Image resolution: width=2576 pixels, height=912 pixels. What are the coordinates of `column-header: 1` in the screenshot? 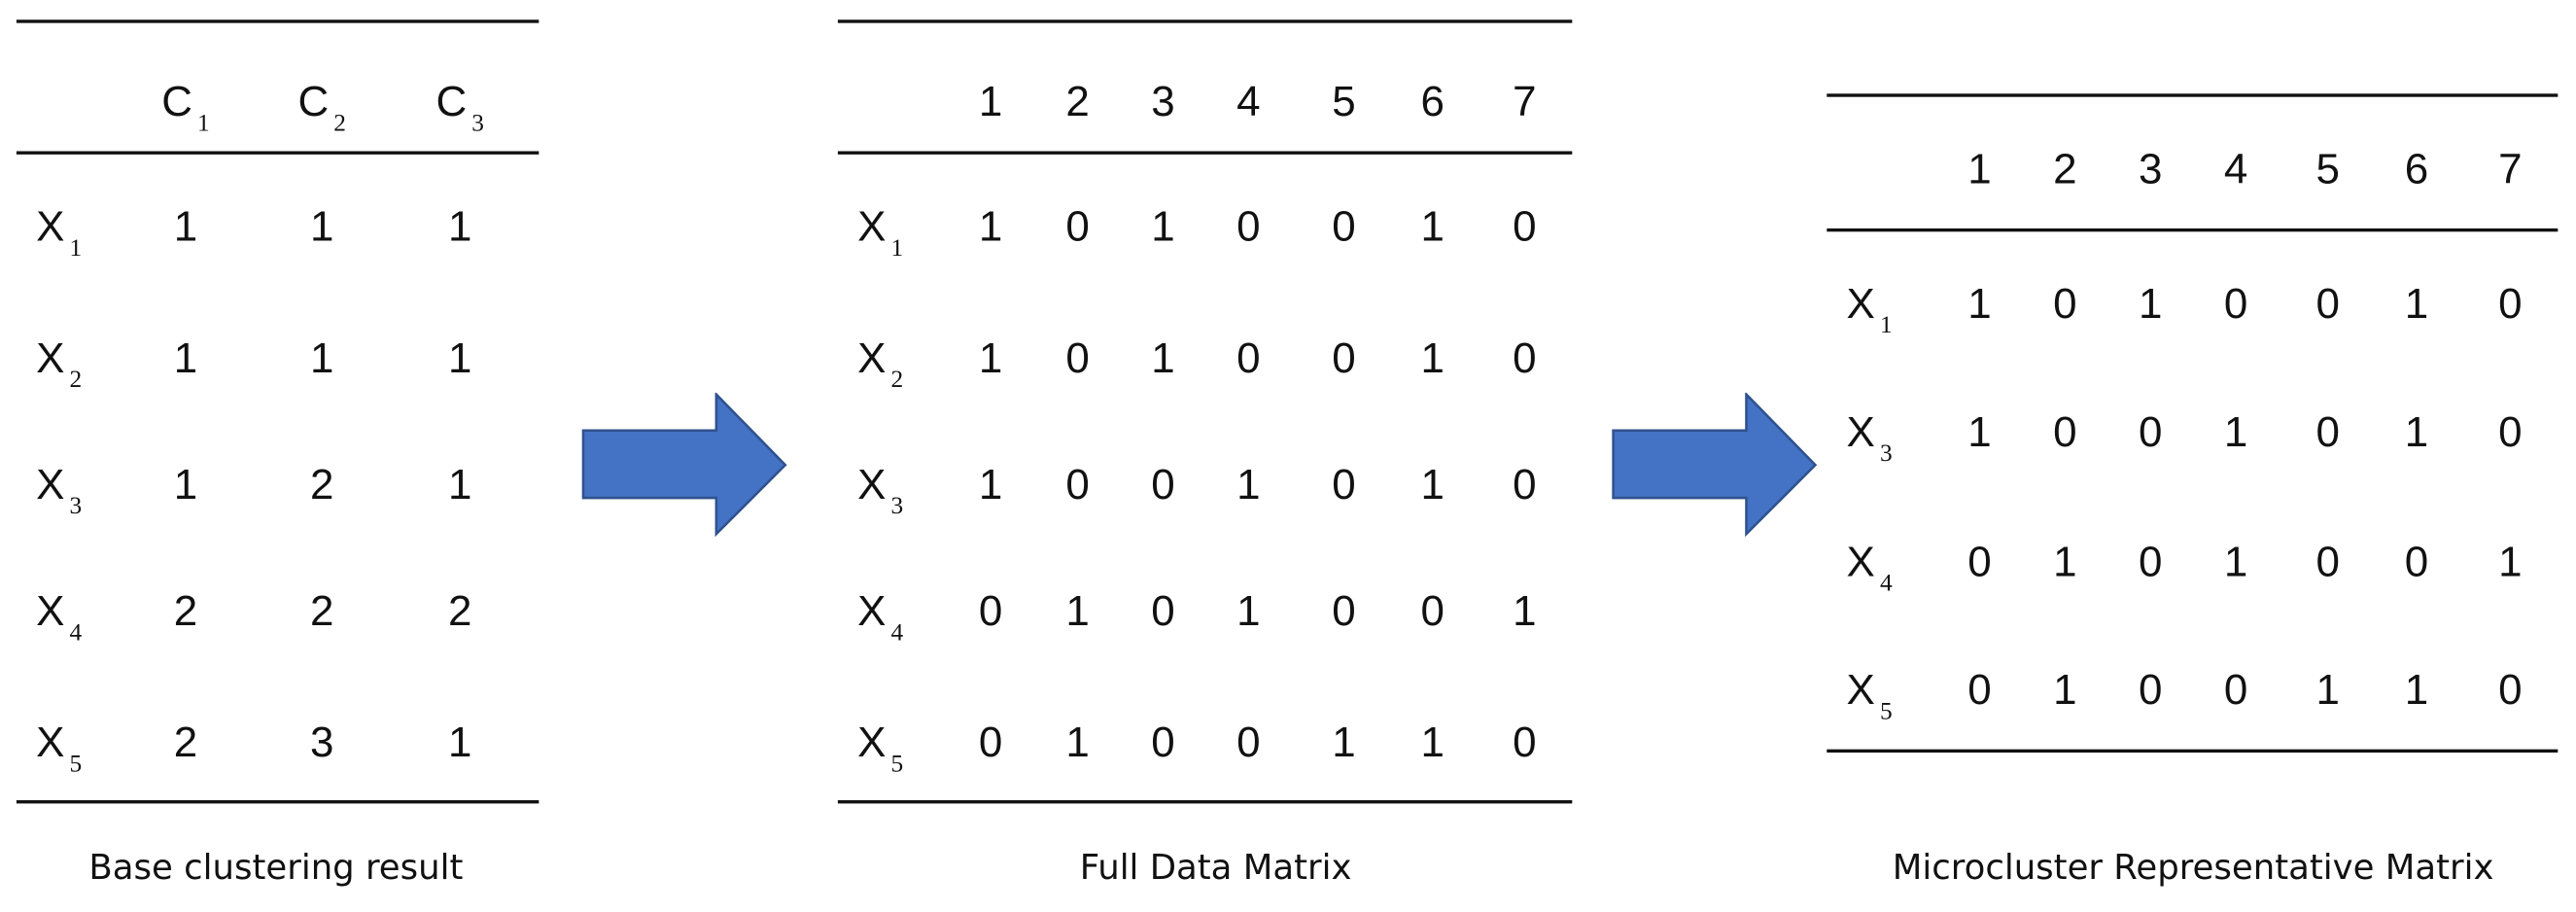 It's located at (1979, 169).